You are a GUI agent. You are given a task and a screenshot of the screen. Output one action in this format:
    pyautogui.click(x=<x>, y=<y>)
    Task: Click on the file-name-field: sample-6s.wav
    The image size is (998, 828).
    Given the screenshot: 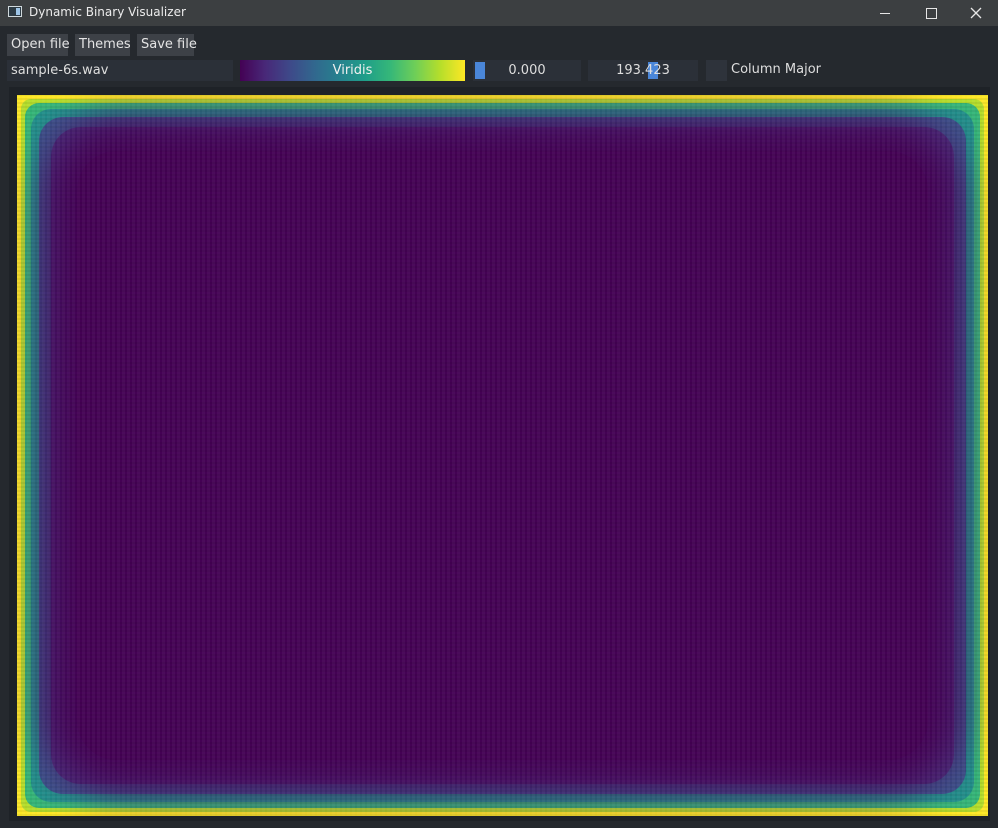 What is the action you would take?
    pyautogui.click(x=120, y=70)
    